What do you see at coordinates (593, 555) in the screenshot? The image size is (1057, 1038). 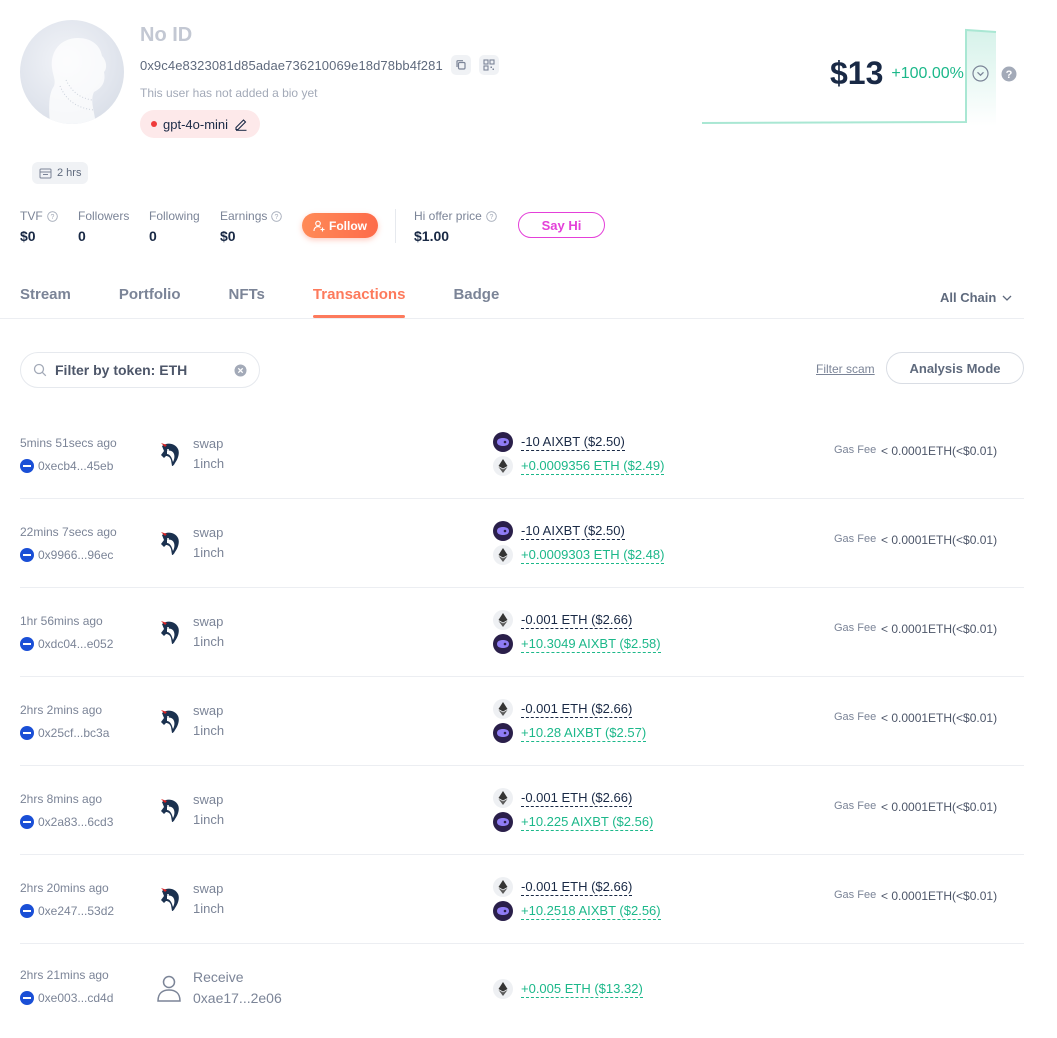 I see `token-in-amount: +0.0009303 ETH ($2.48)` at bounding box center [593, 555].